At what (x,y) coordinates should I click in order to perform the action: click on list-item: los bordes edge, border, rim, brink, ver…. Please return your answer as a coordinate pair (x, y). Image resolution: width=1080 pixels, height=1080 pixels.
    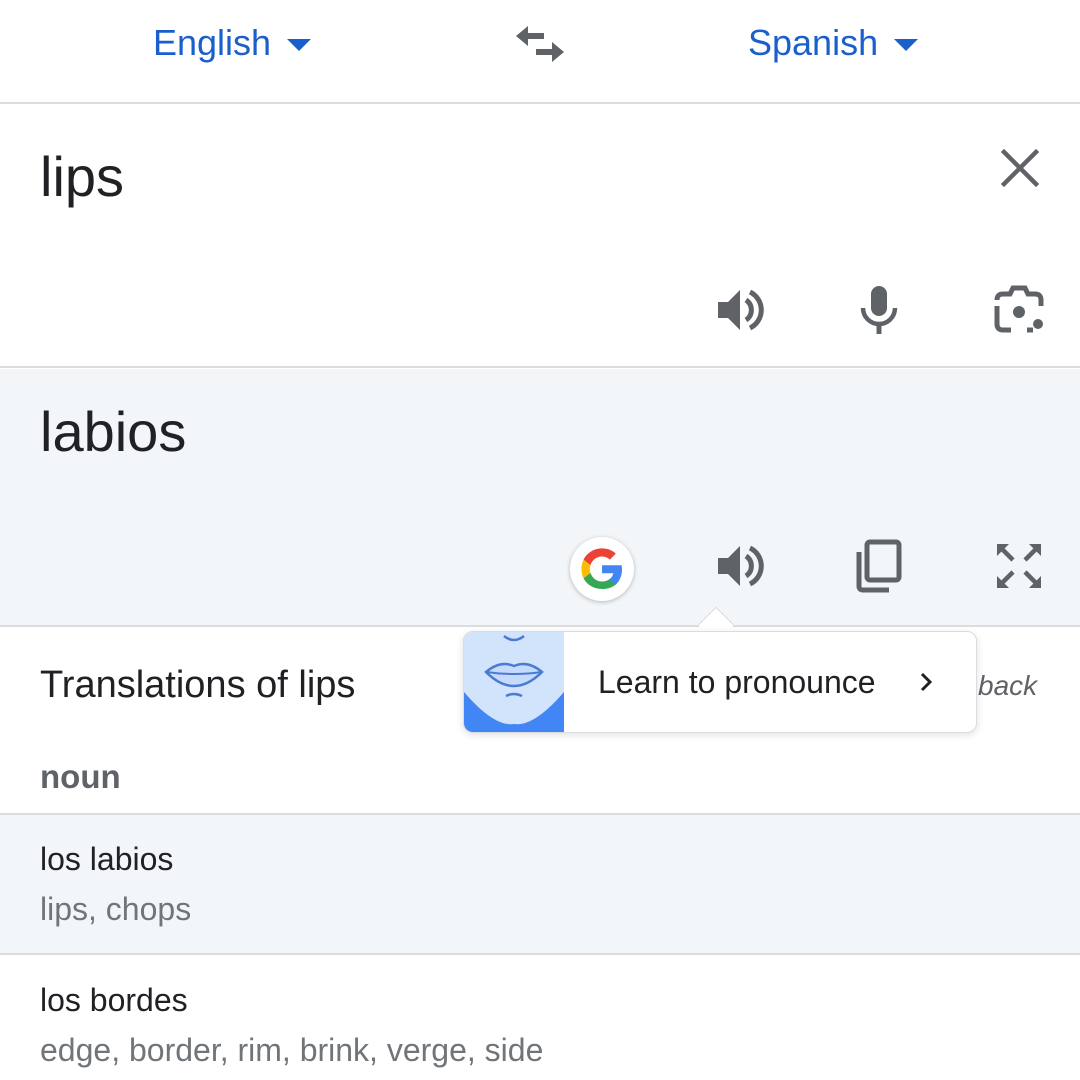
    Looking at the image, I should click on (540, 1017).